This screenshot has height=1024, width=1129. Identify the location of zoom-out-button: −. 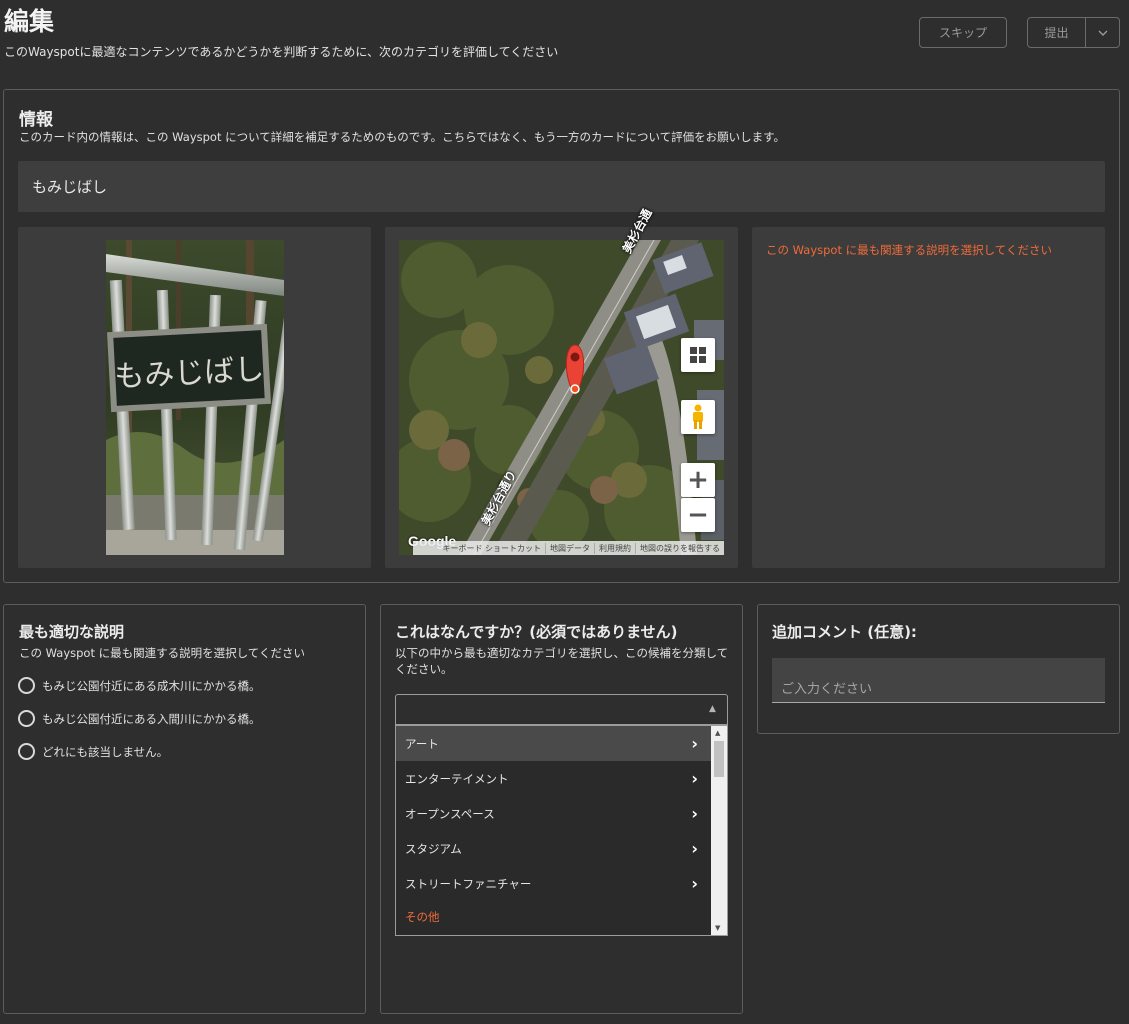
(698, 515).